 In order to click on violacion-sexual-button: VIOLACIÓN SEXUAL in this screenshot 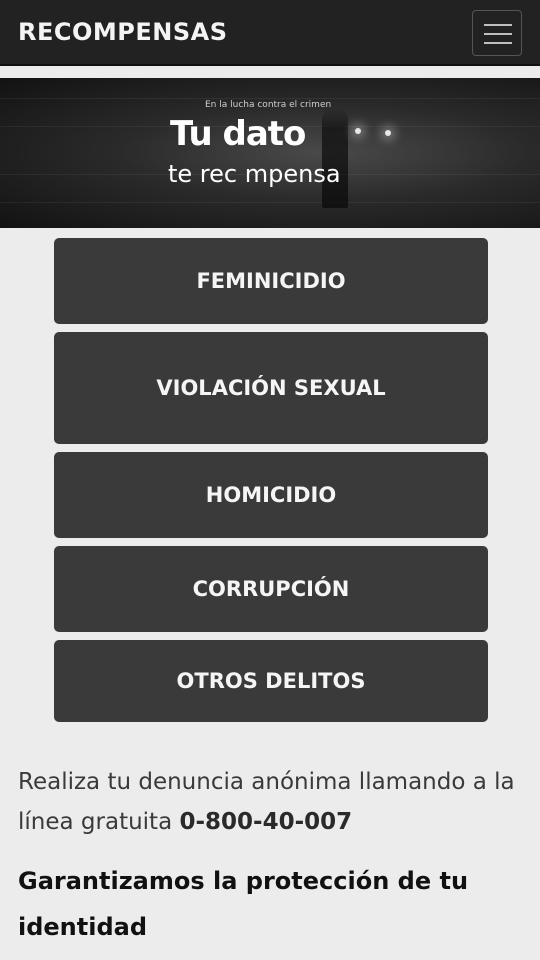, I will do `click(271, 388)`.